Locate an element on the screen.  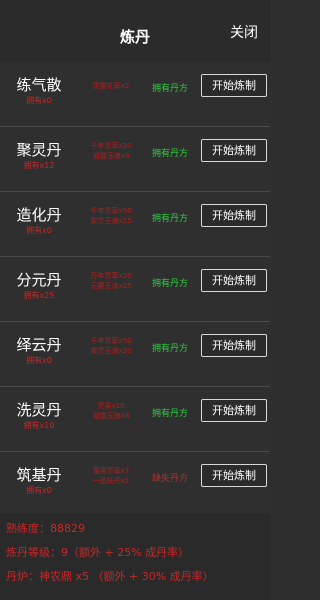
pill-name: 聚灵丹 is located at coordinates (39, 150).